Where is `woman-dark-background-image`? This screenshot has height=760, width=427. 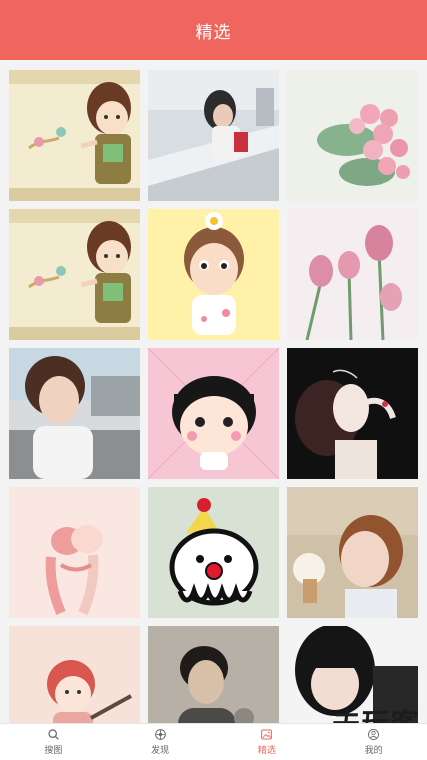
woman-dark-background-image is located at coordinates (352, 413).